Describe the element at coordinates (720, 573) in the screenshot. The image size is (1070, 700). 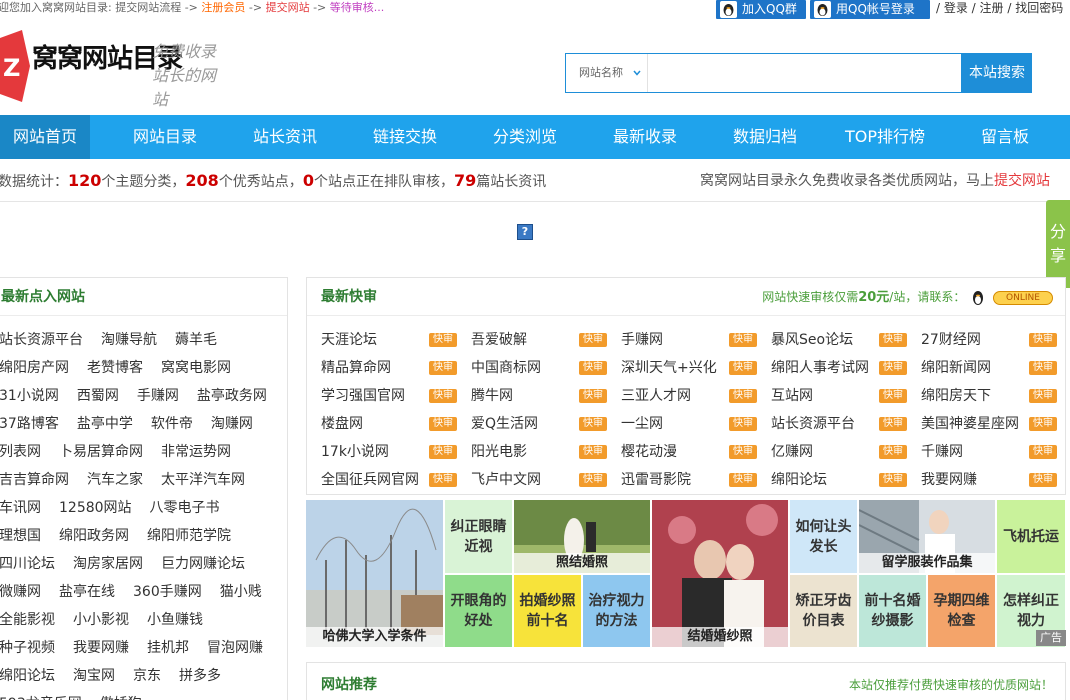
I see `ad-wedding-dress: 结婚婚纱照` at that location.